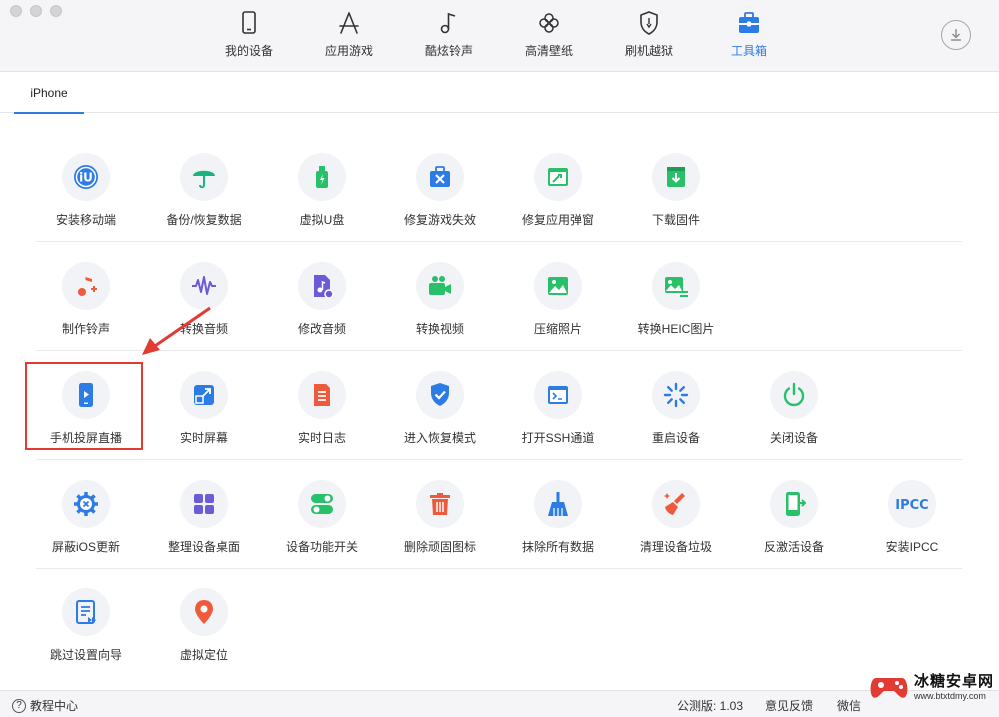 The height and width of the screenshot is (717, 999). I want to click on main-nav: 我的设备 应用游戏 酷炫铃声 高清壁纸 刷机越狱 工具箱, so click(499, 37).